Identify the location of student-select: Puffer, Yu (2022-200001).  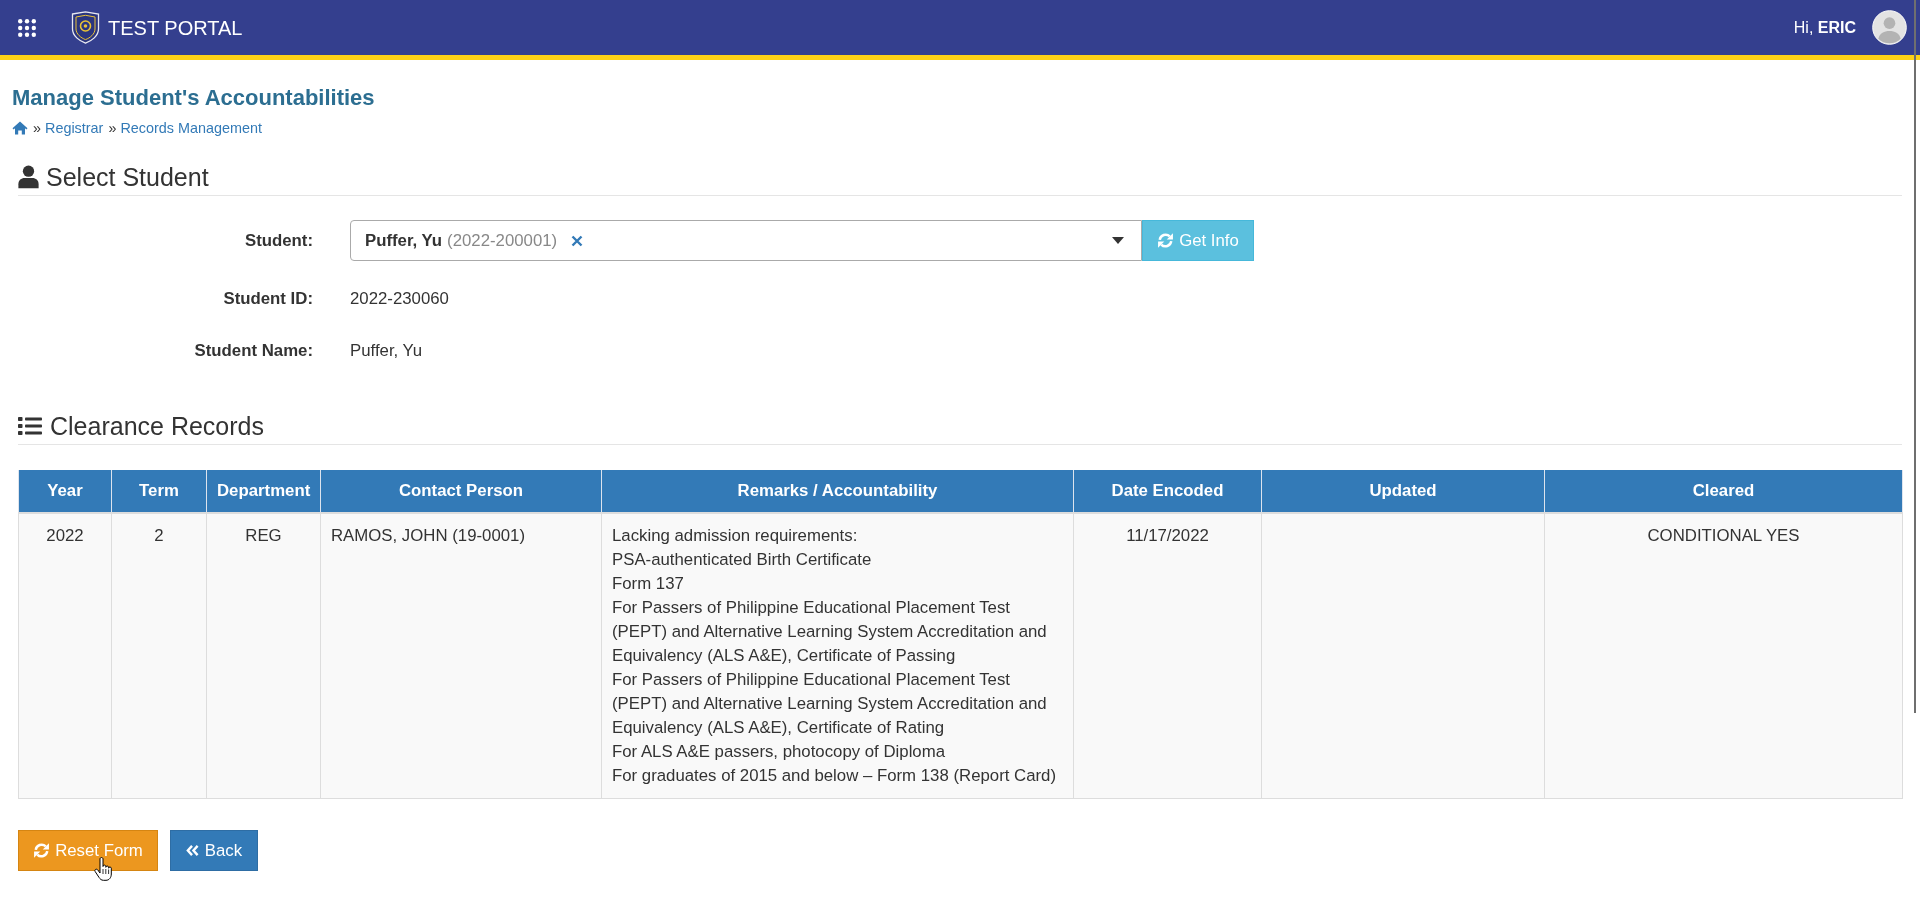
(746, 240).